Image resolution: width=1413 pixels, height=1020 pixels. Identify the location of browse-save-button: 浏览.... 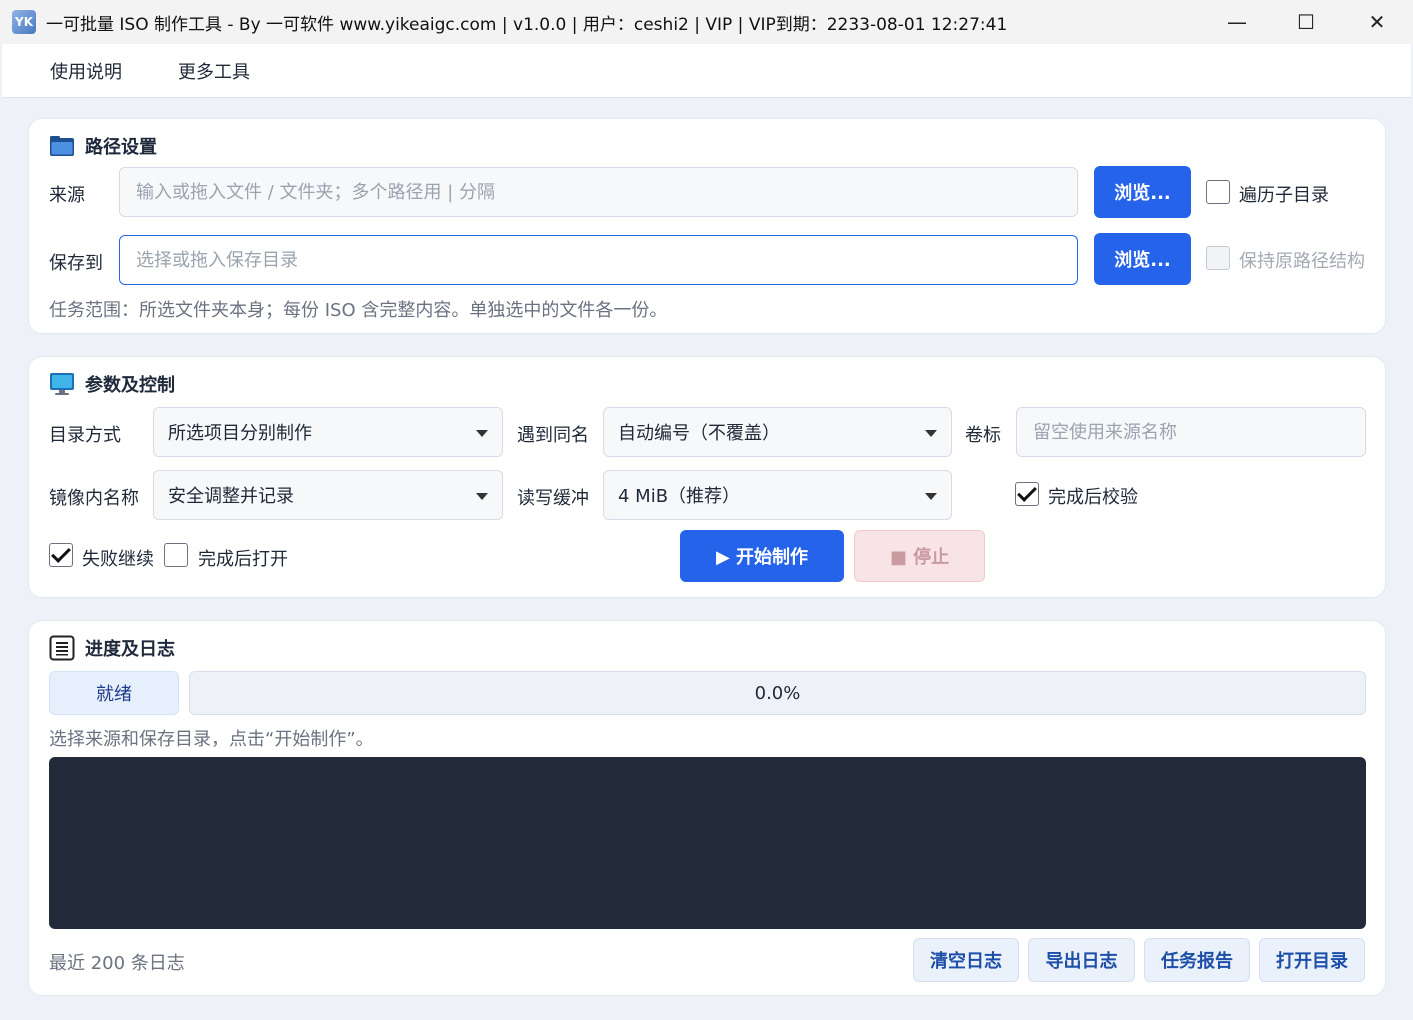
(1142, 259).